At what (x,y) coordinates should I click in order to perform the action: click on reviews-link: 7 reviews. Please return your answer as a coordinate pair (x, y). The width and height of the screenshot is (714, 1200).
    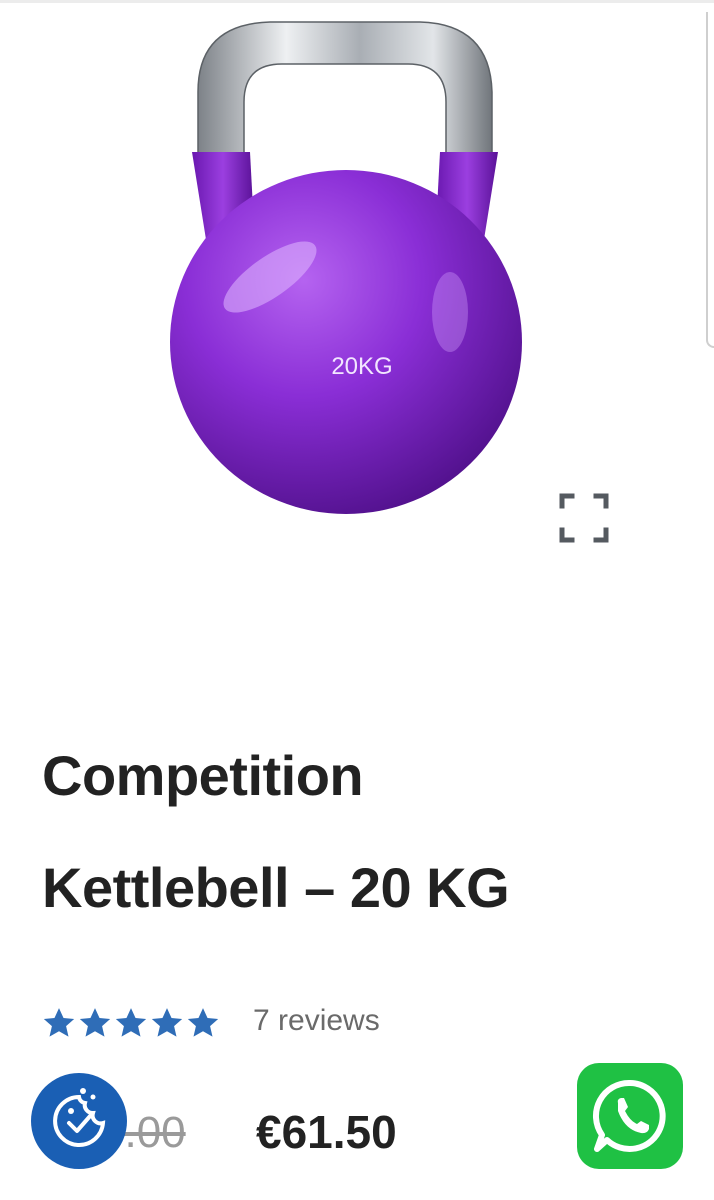
    Looking at the image, I should click on (316, 1021).